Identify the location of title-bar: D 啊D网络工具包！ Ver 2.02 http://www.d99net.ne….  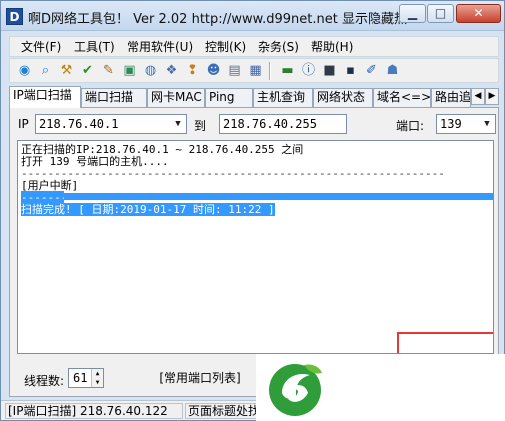
(252, 16).